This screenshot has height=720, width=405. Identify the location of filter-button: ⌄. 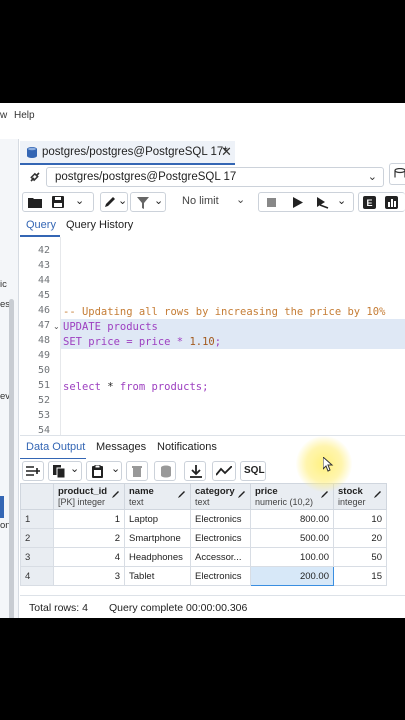
(148, 202).